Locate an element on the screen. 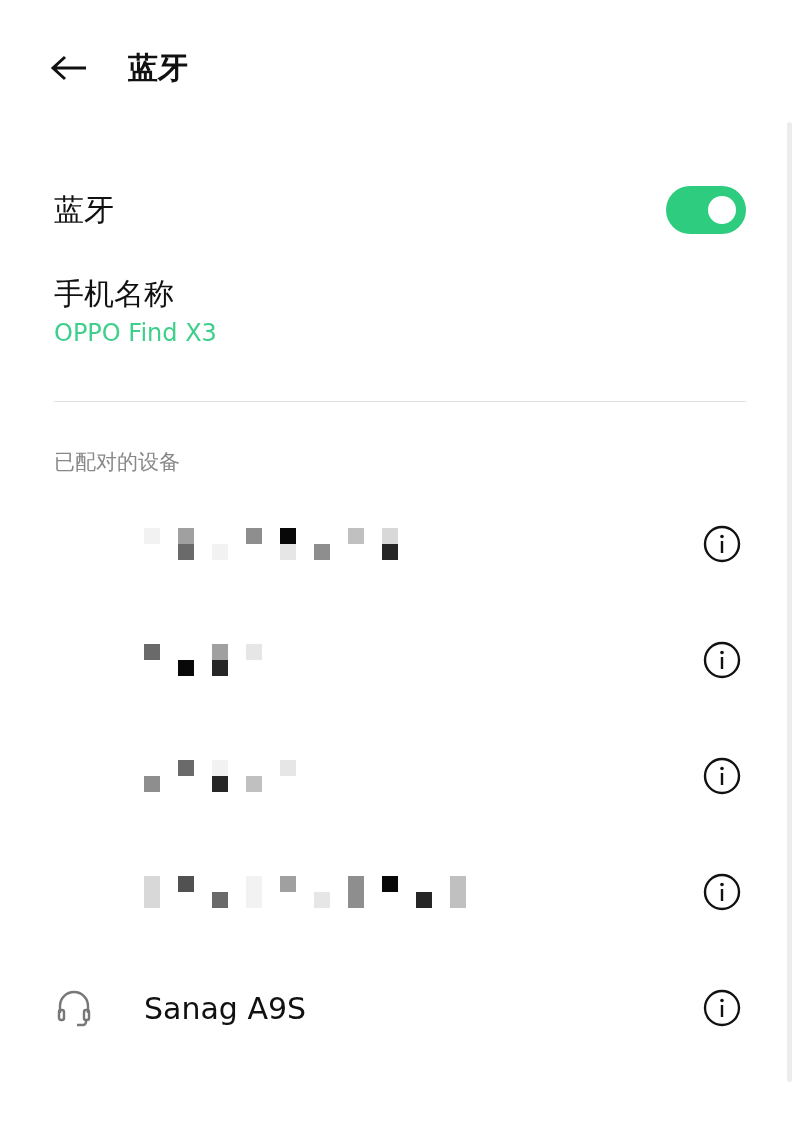  device-name: Sanag A9S is located at coordinates (225, 1008).